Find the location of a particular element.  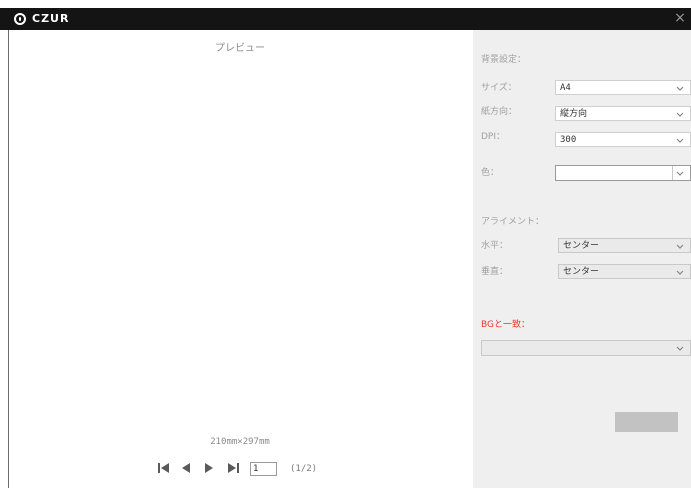

size-label: サイズ： is located at coordinates (499, 88).